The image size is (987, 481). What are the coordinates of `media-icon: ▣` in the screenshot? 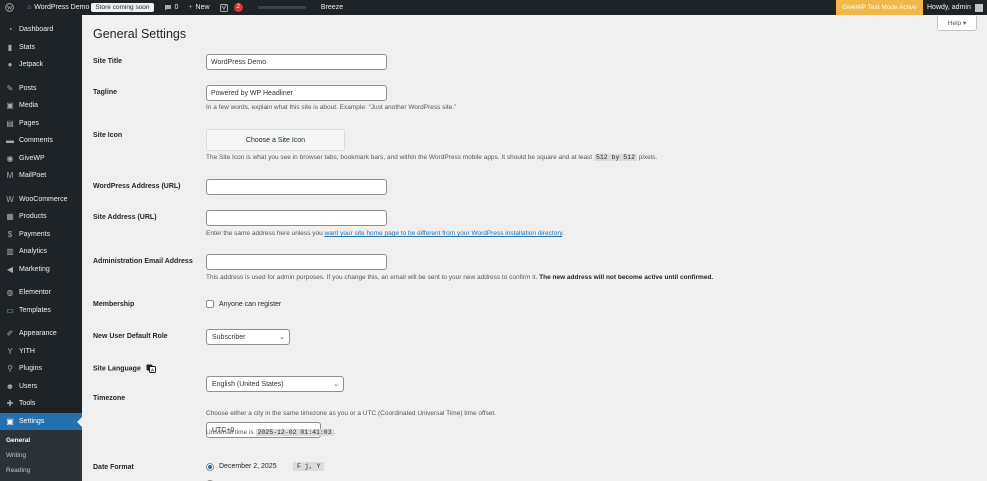 It's located at (10, 106).